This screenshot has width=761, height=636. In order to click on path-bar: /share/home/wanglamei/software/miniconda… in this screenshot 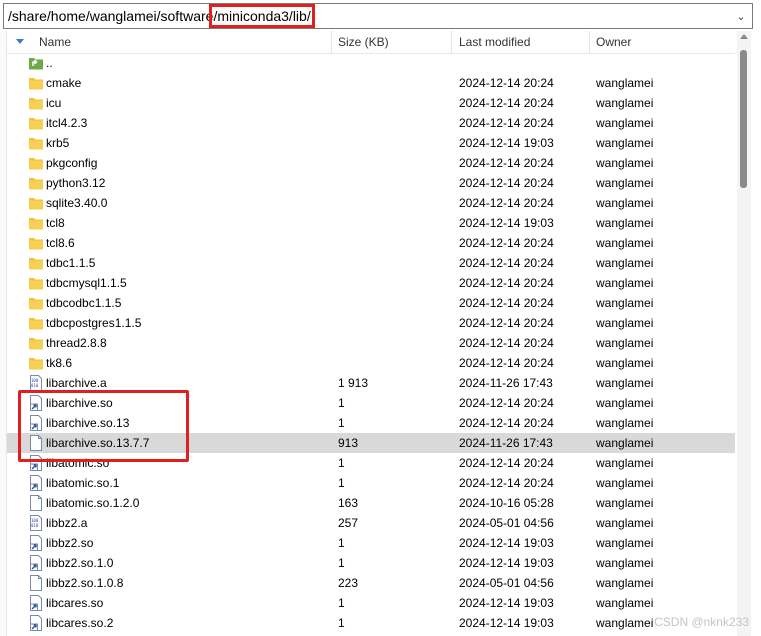, I will do `click(378, 16)`.